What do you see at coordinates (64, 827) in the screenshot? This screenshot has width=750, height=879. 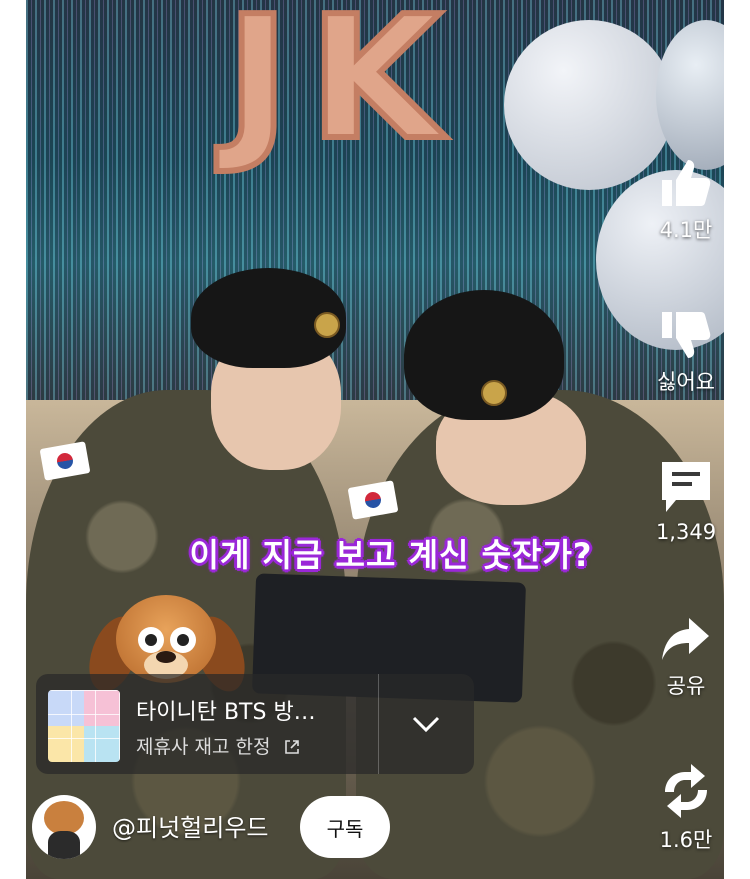 I see `channel-avatar` at bounding box center [64, 827].